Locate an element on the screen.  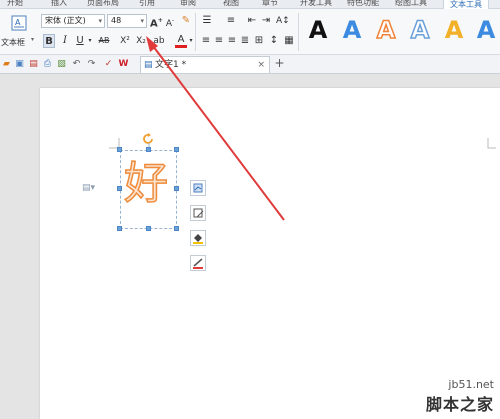
watermark-site: jb51.net is located at coordinates (471, 384).